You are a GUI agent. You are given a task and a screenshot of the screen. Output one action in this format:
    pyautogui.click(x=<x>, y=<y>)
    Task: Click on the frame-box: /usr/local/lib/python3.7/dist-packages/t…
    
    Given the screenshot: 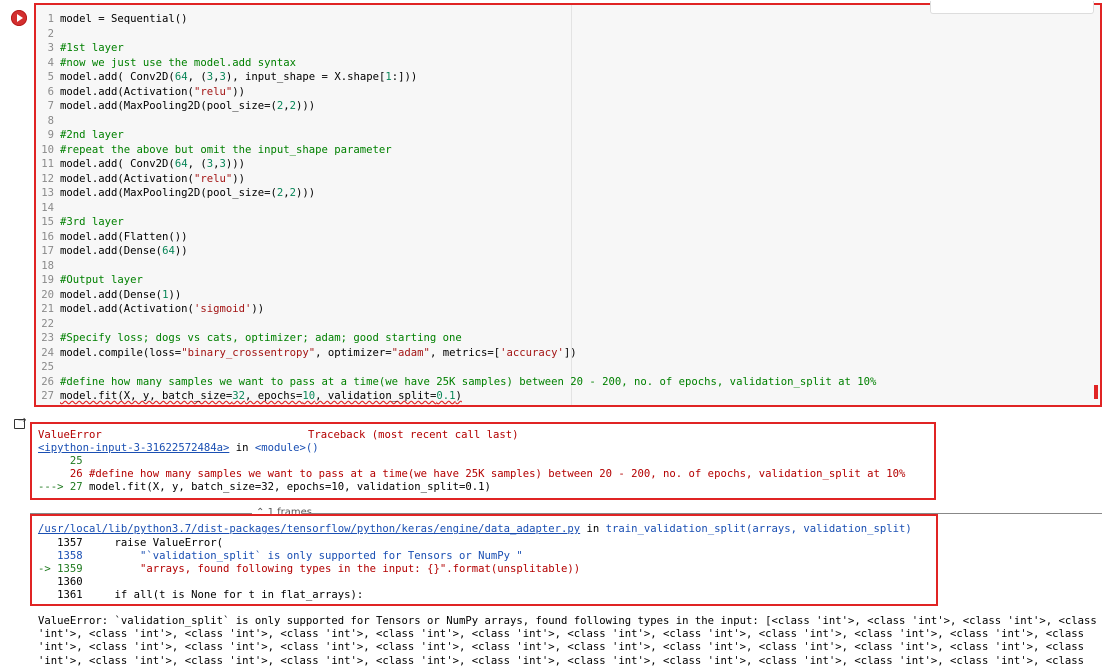 What is the action you would take?
    pyautogui.click(x=484, y=560)
    